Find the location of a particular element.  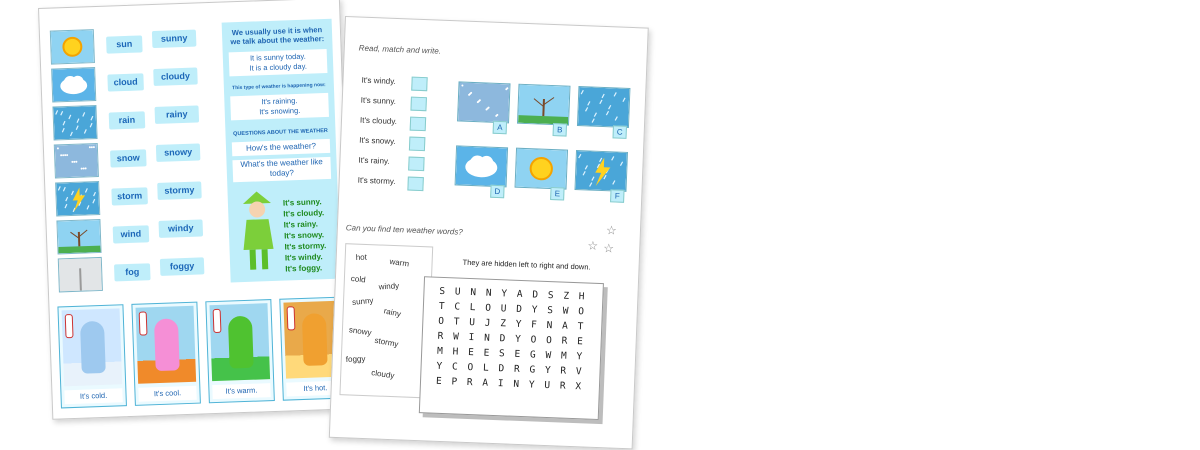

picture-letter: C is located at coordinates (619, 132).